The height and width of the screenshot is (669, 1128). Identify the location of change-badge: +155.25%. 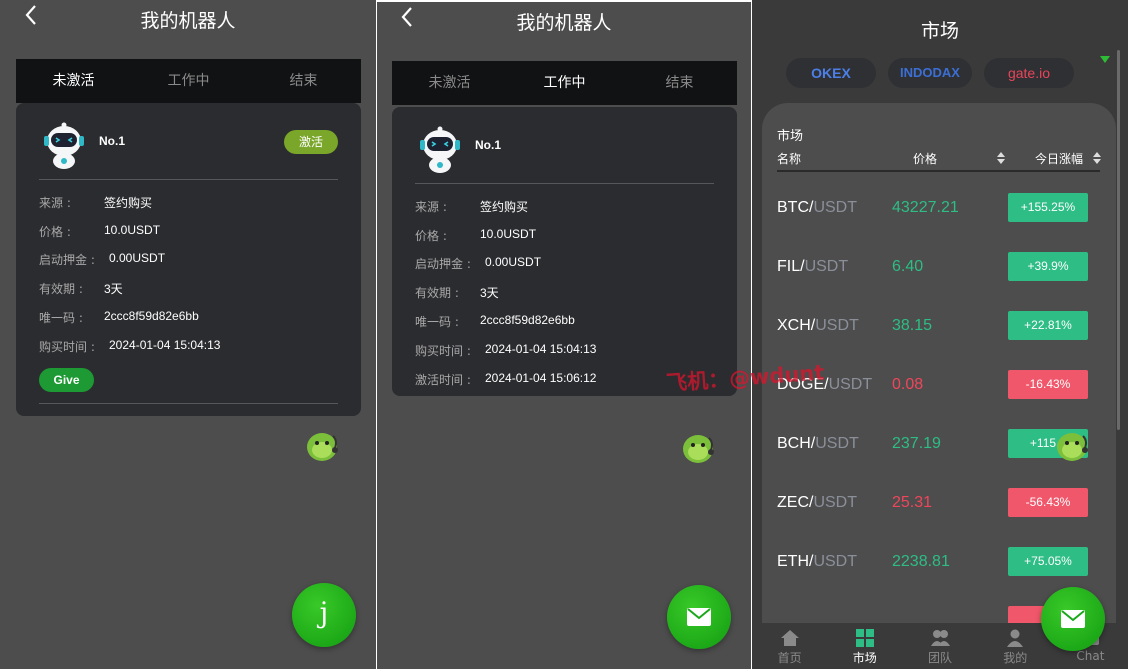
(1048, 207).